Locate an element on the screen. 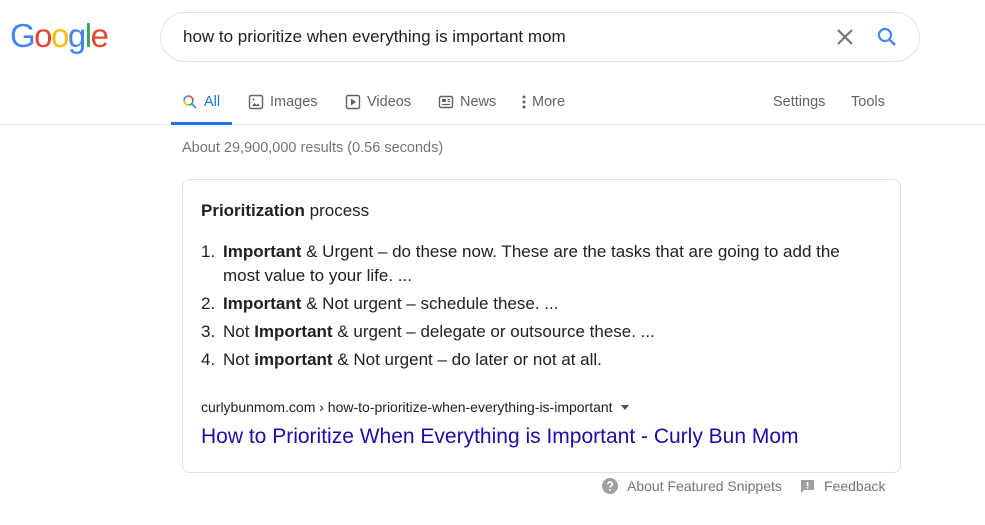 Image resolution: width=985 pixels, height=525 pixels. feedback-icon is located at coordinates (807, 486).